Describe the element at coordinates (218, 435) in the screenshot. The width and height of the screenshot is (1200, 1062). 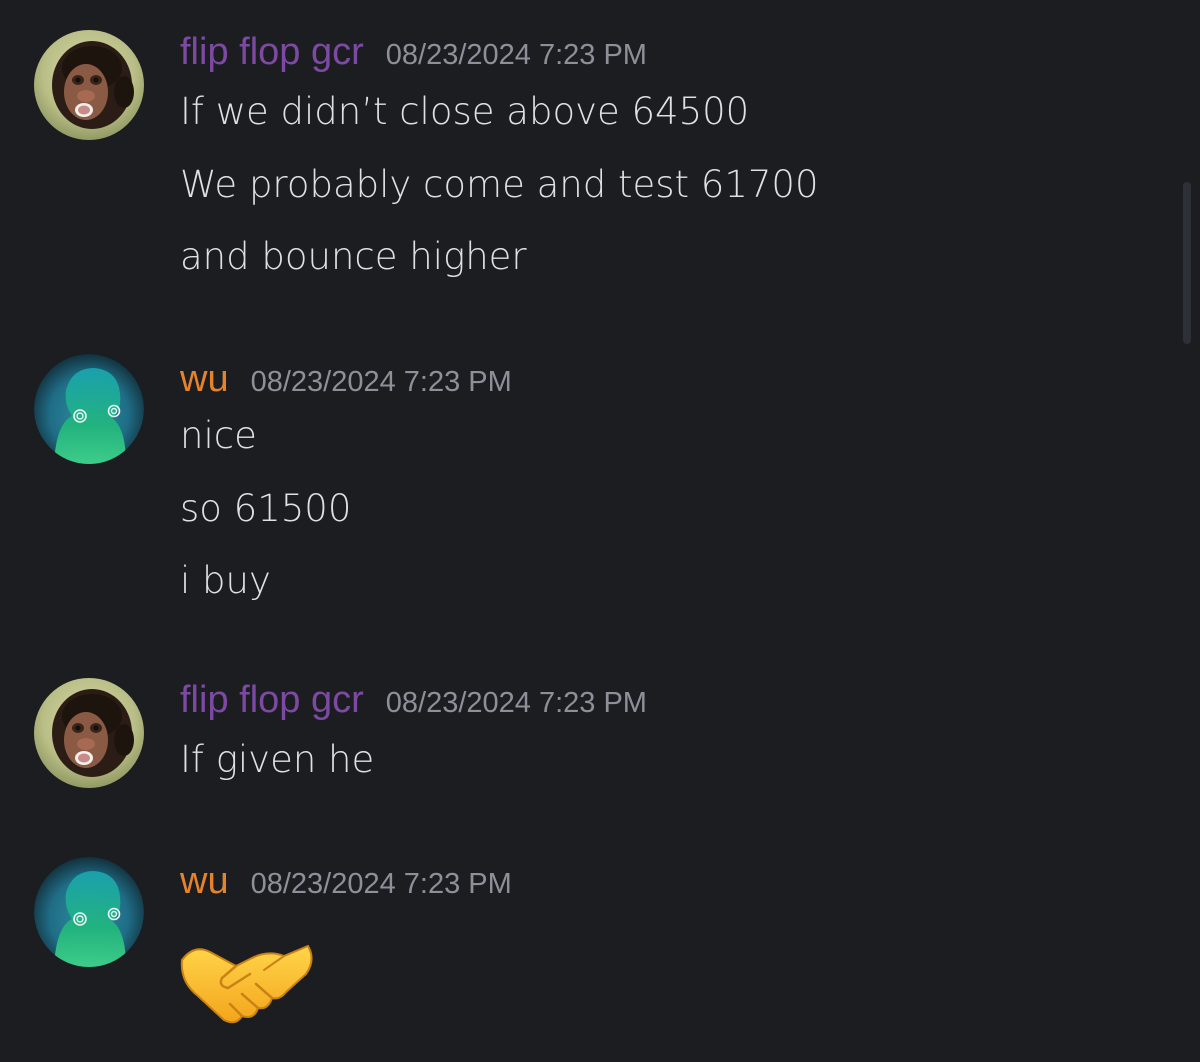
I see `message-text: nice` at that location.